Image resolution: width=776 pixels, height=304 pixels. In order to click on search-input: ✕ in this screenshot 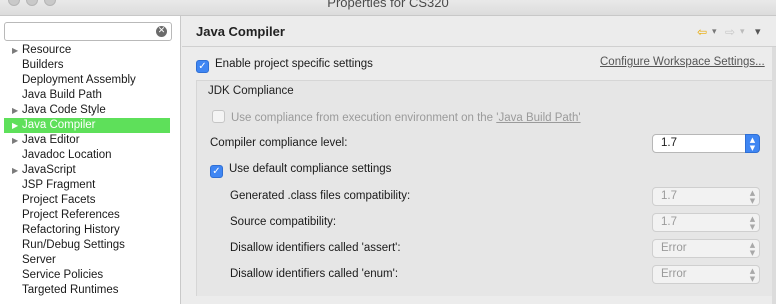, I will do `click(88, 31)`.